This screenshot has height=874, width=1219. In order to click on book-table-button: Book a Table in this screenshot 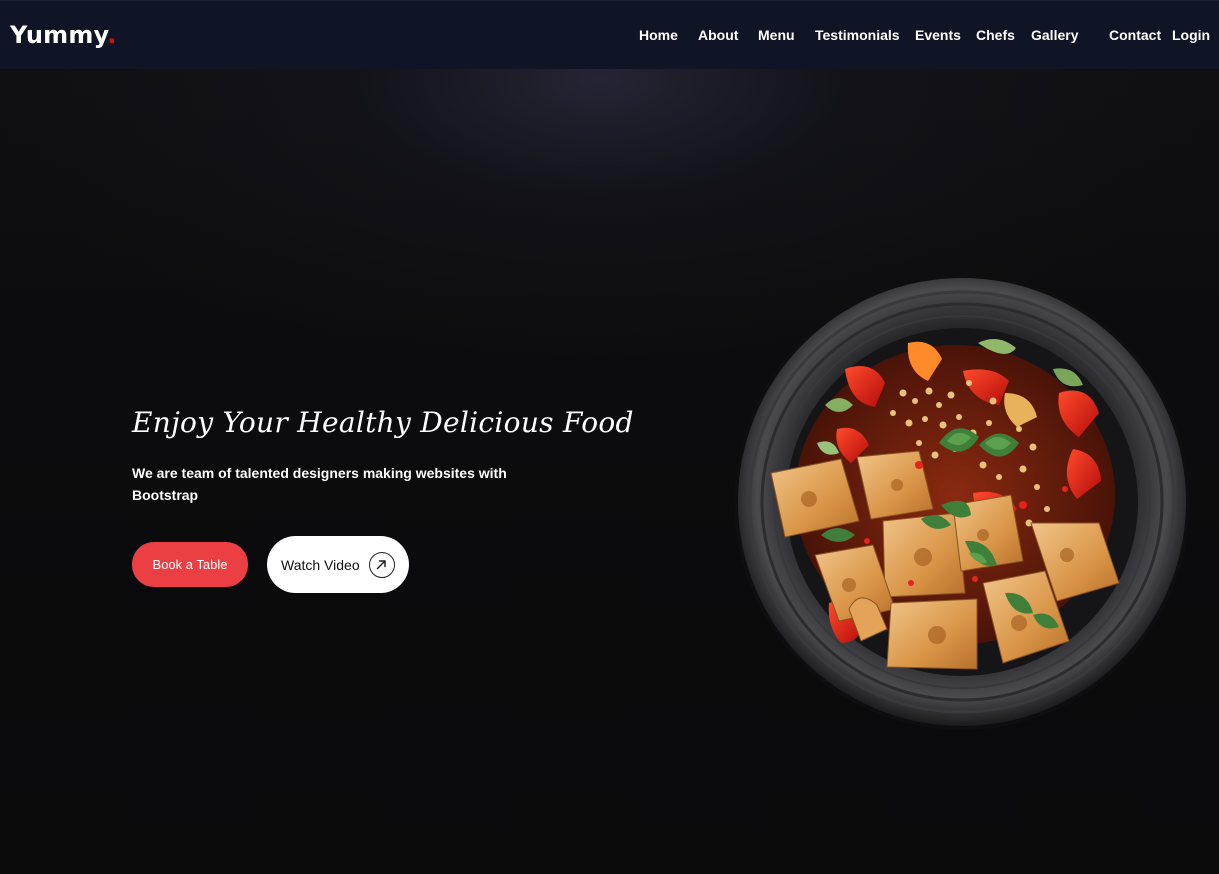, I will do `click(190, 564)`.